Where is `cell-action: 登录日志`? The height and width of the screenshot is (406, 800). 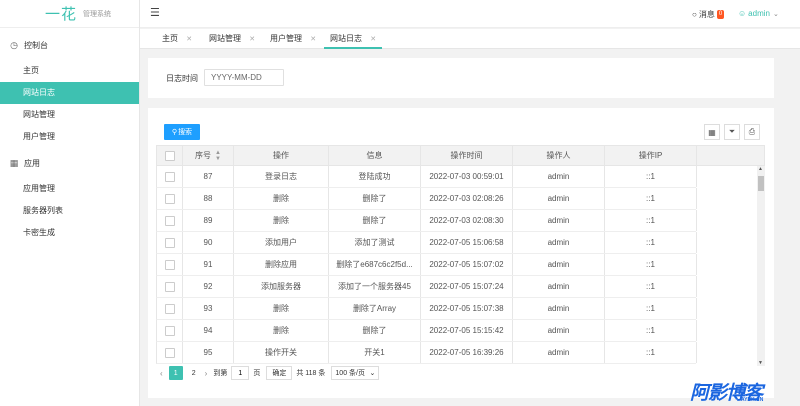
cell-action: 登录日志 is located at coordinates (281, 176).